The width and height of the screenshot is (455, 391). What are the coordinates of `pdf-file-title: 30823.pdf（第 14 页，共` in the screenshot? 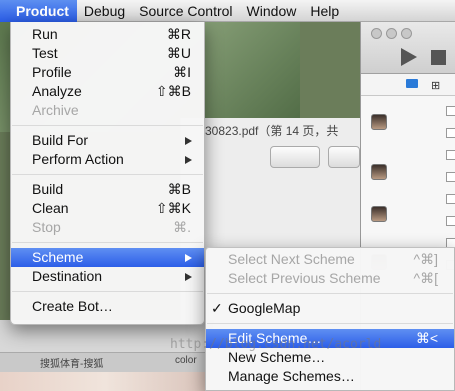 It's located at (272, 131).